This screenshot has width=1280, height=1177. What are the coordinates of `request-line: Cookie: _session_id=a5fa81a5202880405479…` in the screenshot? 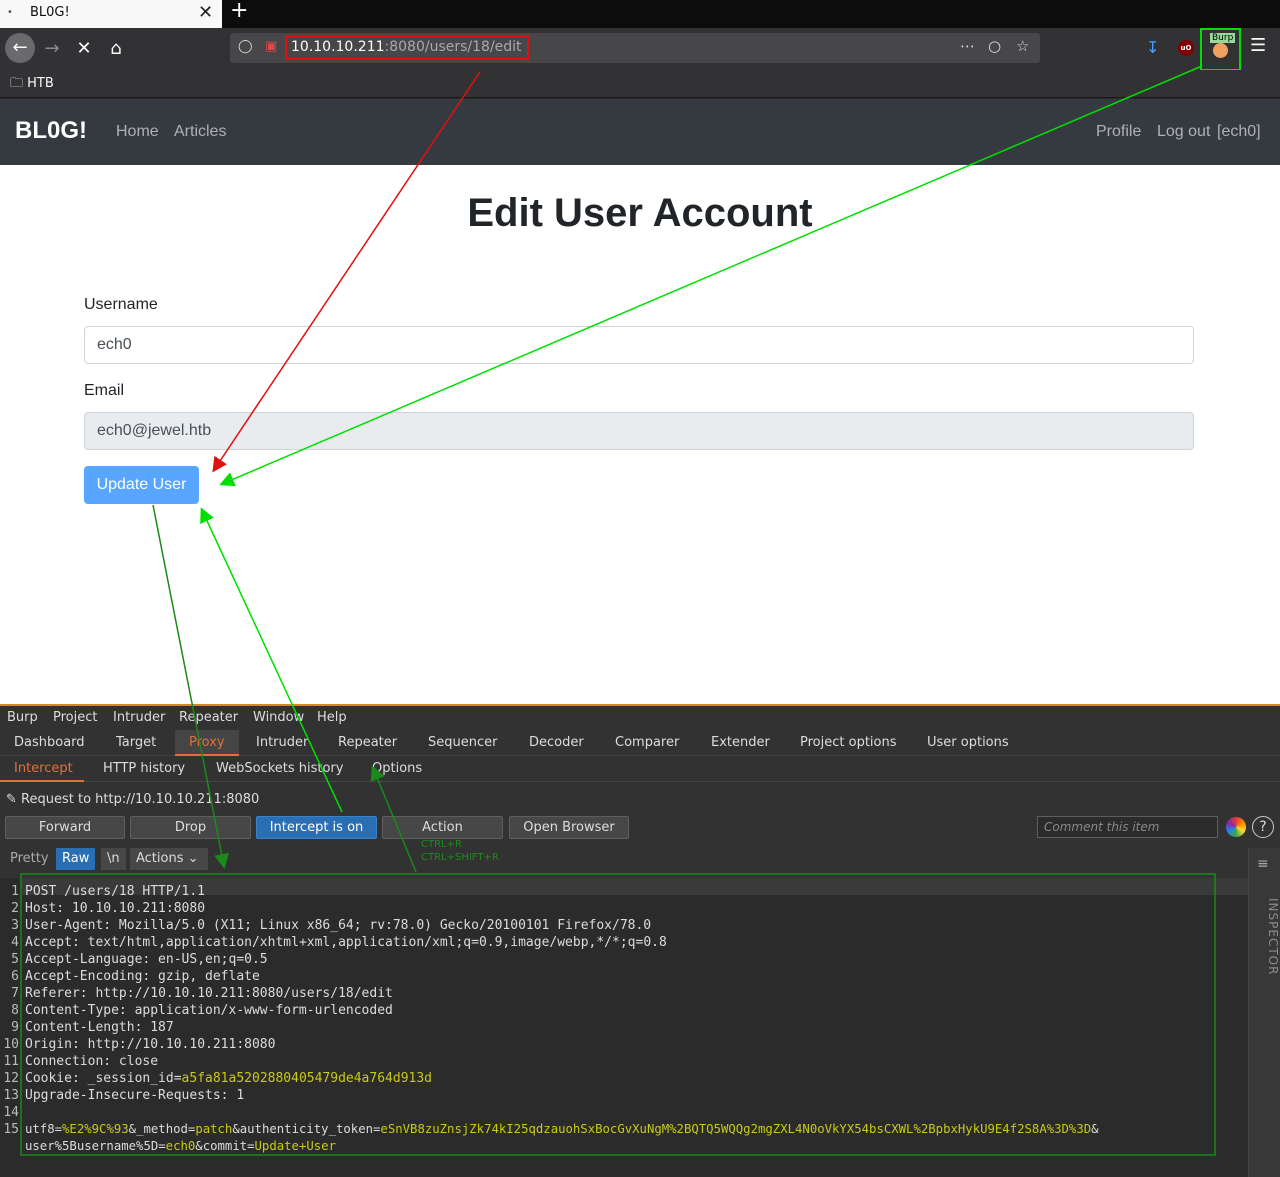 It's located at (228, 1078).